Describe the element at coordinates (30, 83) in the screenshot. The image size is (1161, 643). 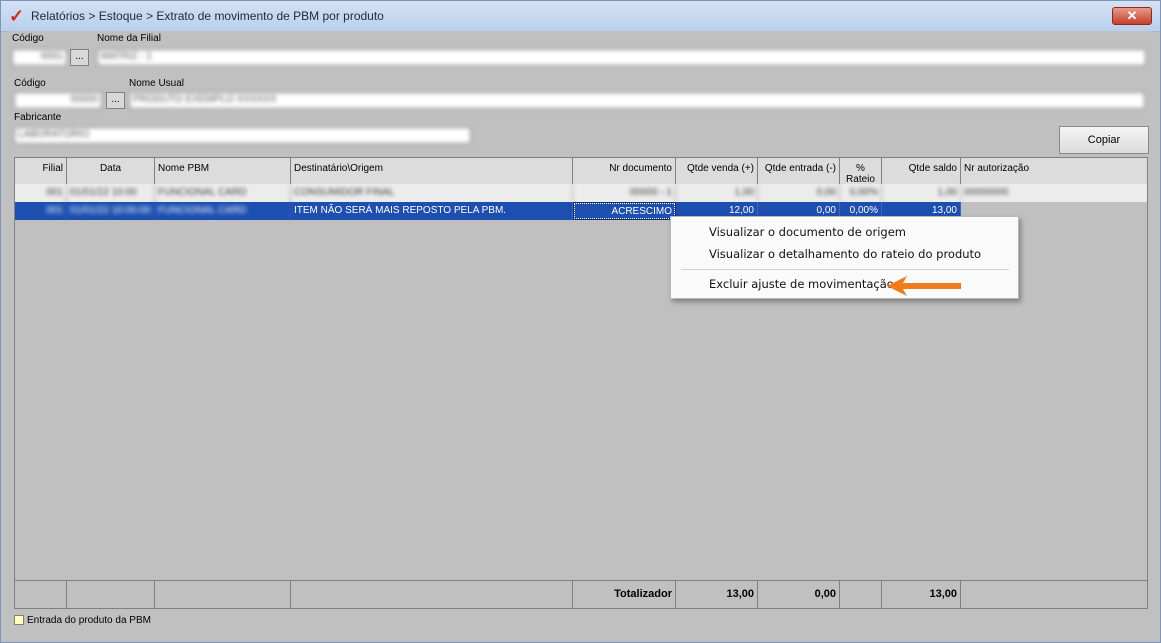
I see `produto-codigo-label: Código` at that location.